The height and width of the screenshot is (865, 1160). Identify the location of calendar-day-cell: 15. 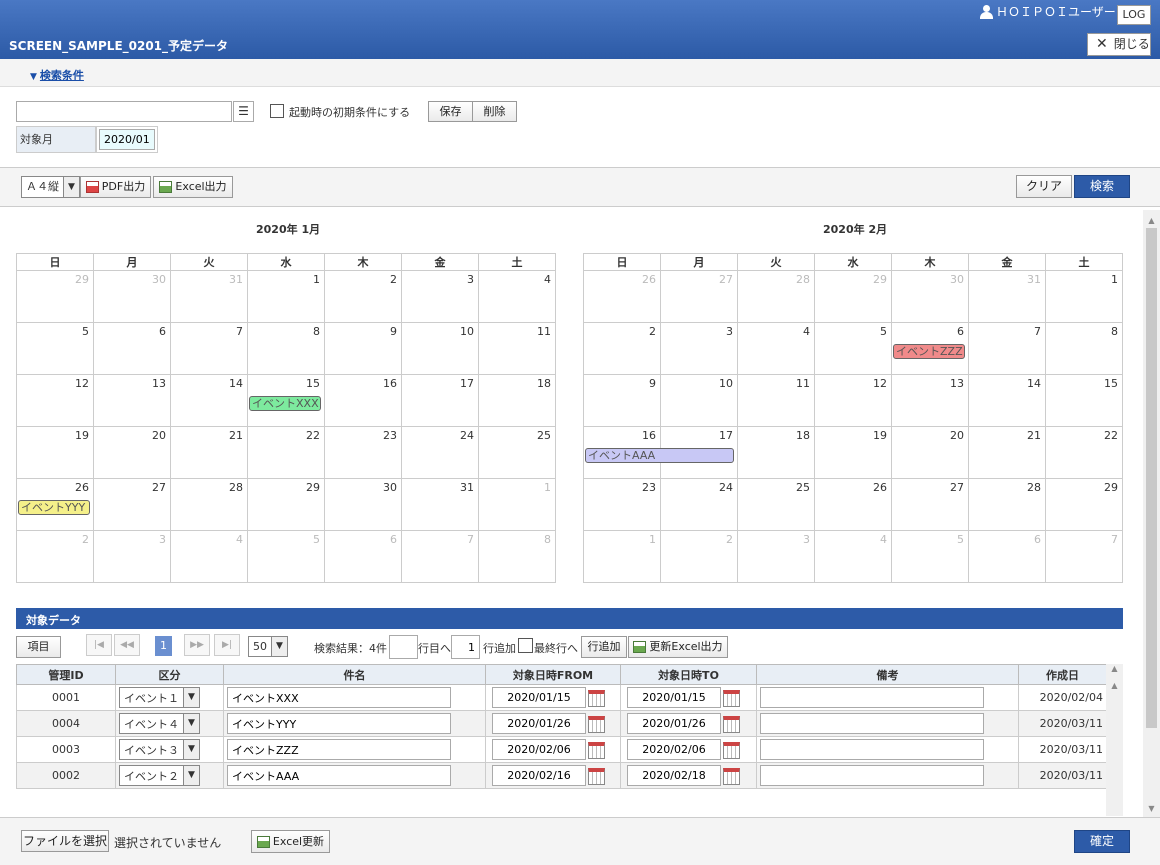
(1084, 400).